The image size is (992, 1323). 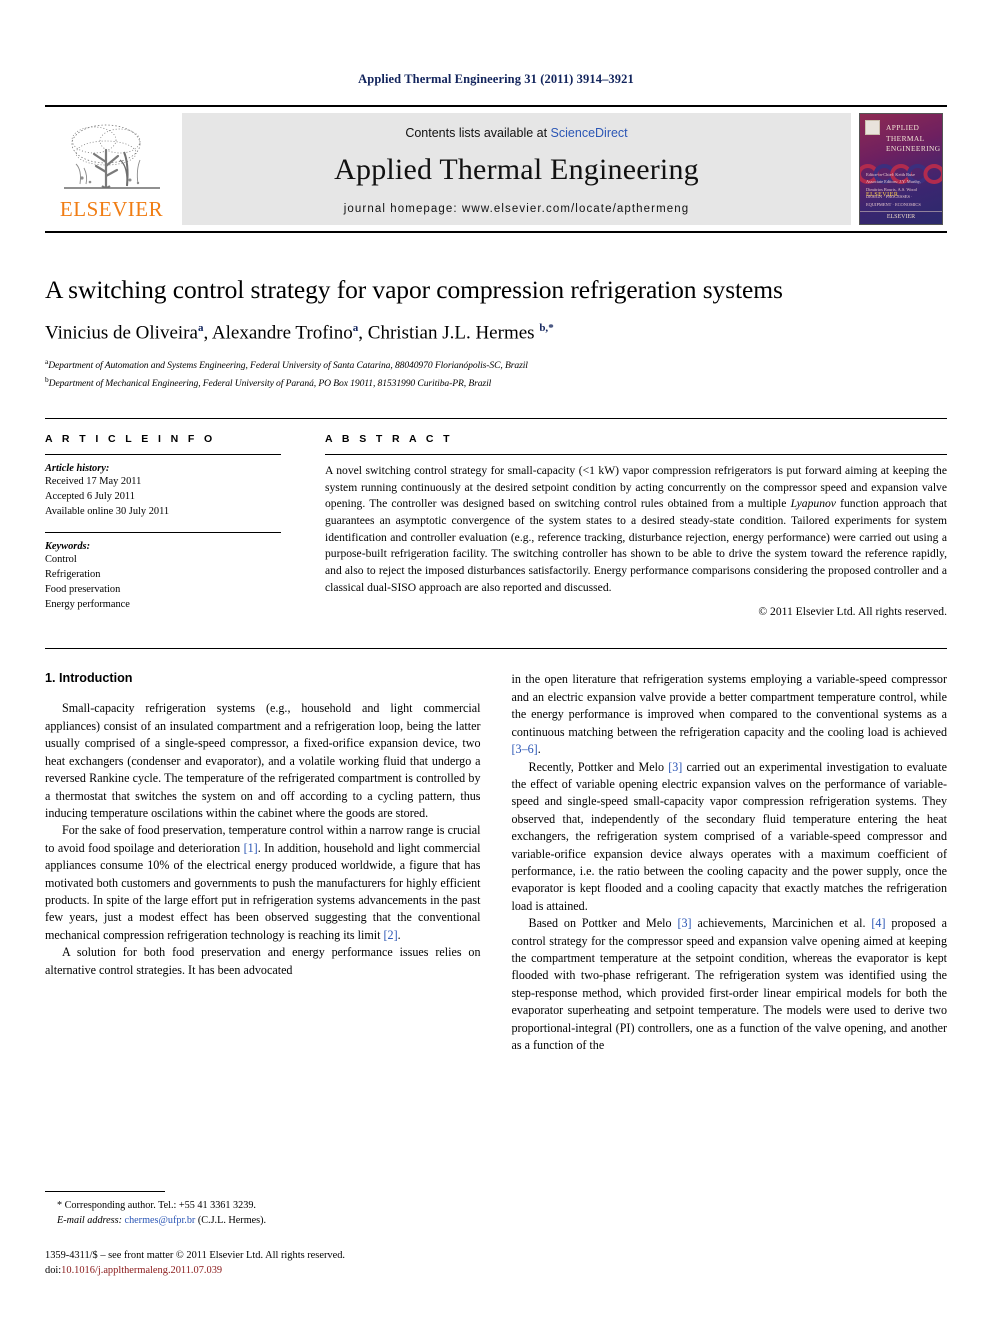 I want to click on doi-label: doi:, so click(x=53, y=1271).